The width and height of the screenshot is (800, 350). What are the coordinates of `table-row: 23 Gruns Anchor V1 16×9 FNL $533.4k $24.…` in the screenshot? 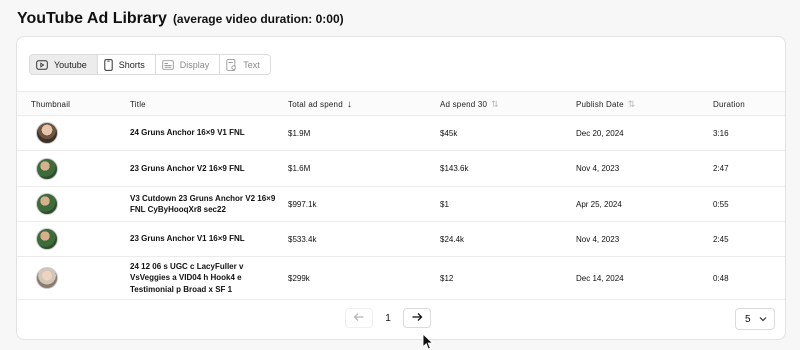 It's located at (401, 239).